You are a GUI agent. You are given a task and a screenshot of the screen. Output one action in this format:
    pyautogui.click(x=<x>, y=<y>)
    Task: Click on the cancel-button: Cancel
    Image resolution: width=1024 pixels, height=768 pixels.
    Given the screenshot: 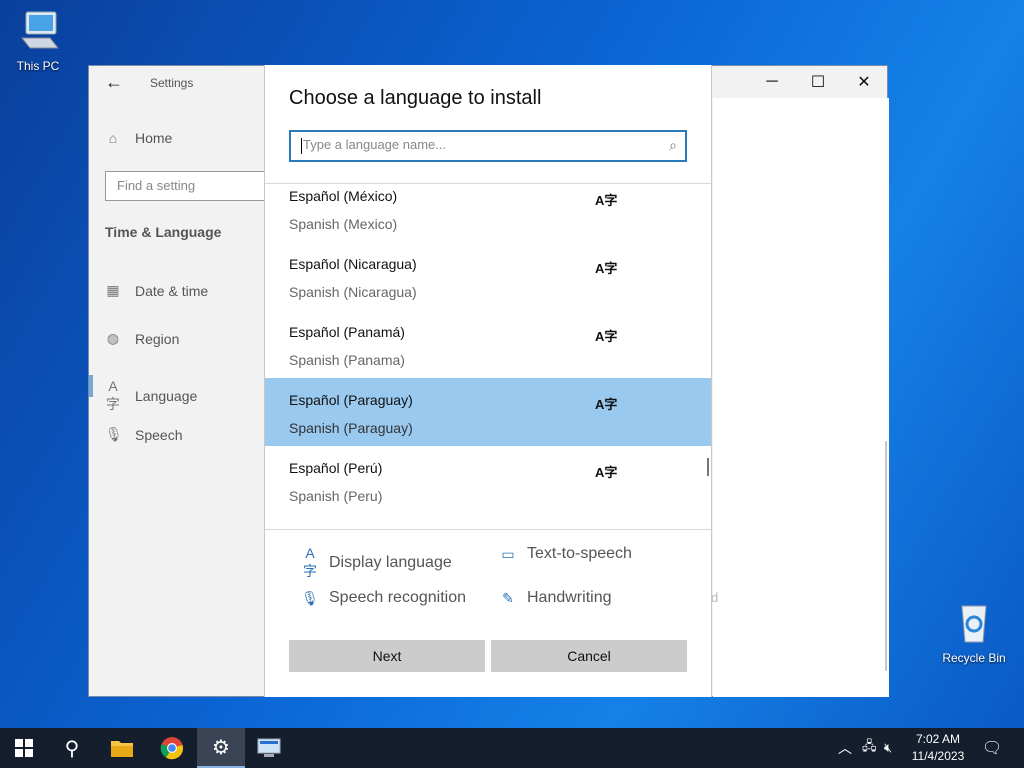 What is the action you would take?
    pyautogui.click(x=589, y=656)
    